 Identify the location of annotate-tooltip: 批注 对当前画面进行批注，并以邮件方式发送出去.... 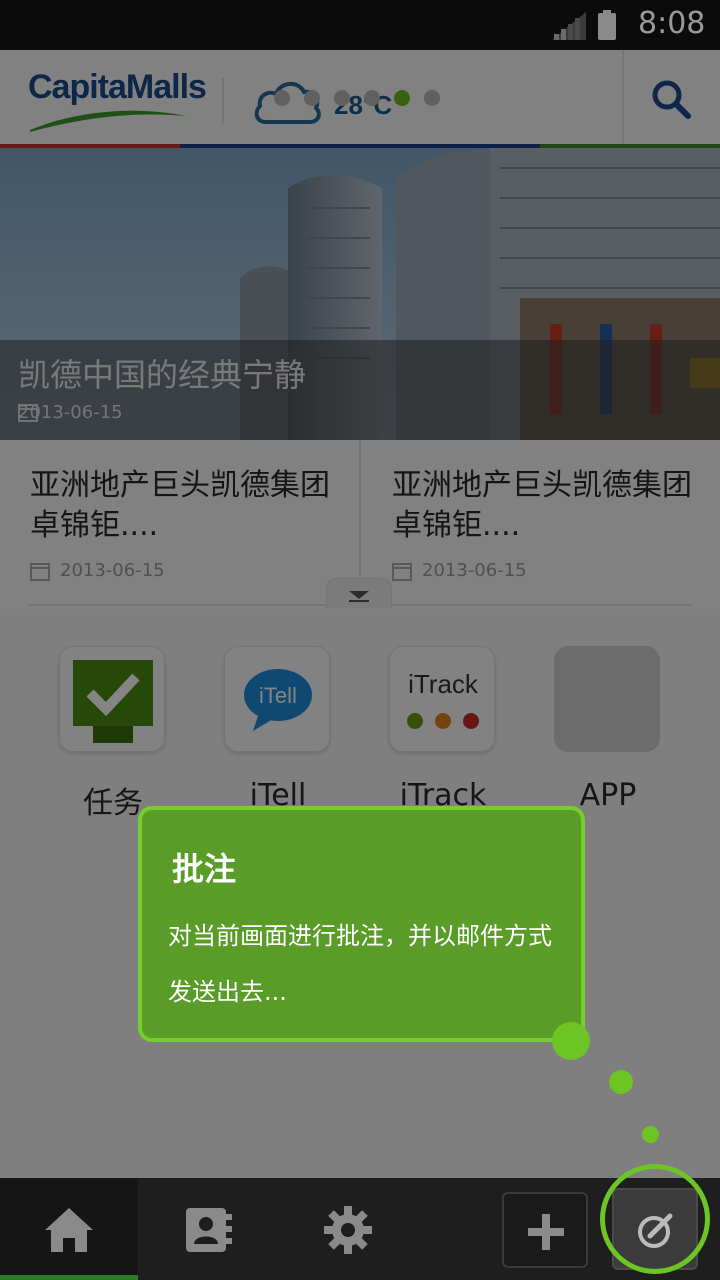
(361, 924).